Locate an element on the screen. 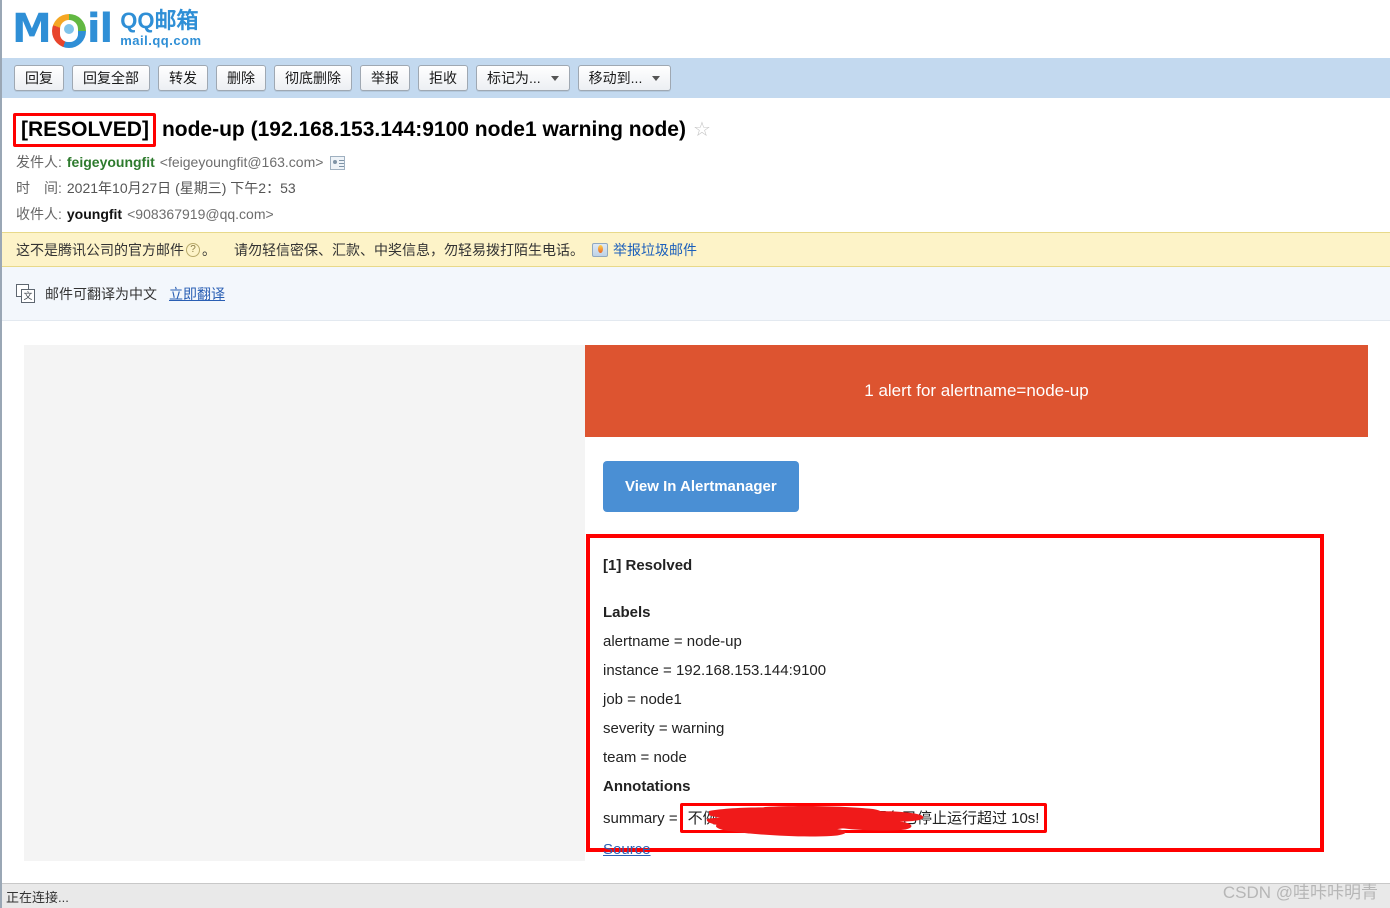  delete-label: 删除 is located at coordinates (241, 78).